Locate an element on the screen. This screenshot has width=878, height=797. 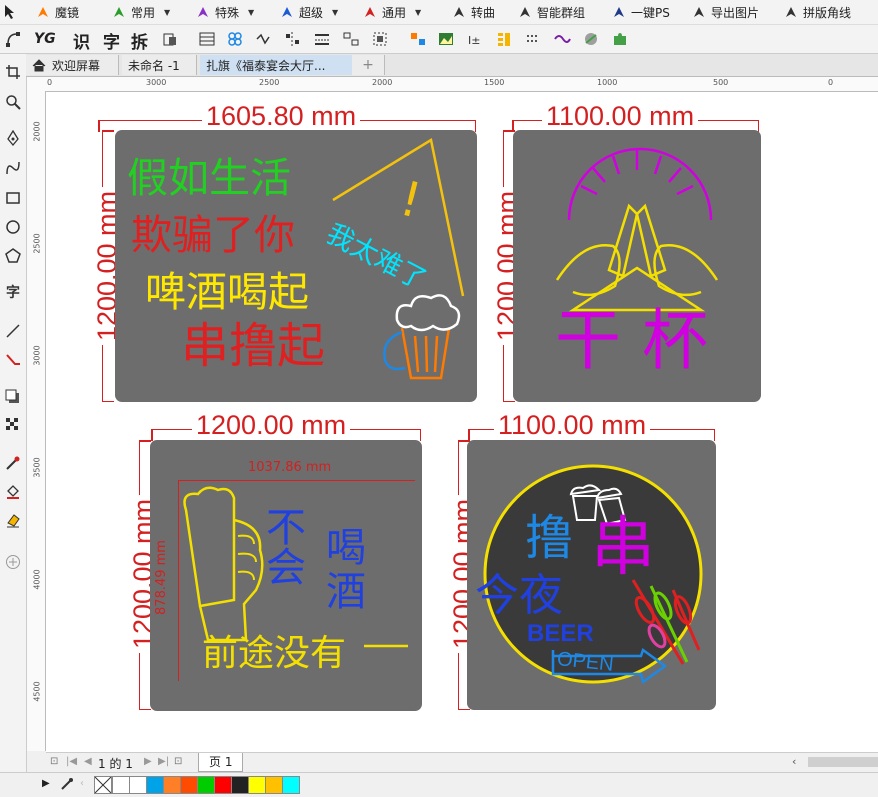
toolbar-item-9: 拼版角线 is located at coordinates (817, 12).